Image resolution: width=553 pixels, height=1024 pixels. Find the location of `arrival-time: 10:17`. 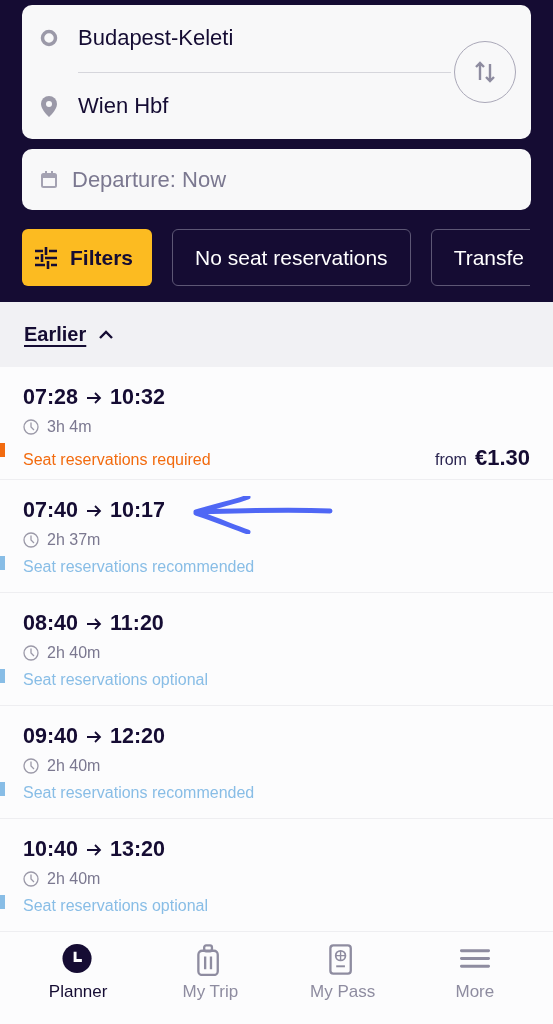

arrival-time: 10:17 is located at coordinates (137, 510).